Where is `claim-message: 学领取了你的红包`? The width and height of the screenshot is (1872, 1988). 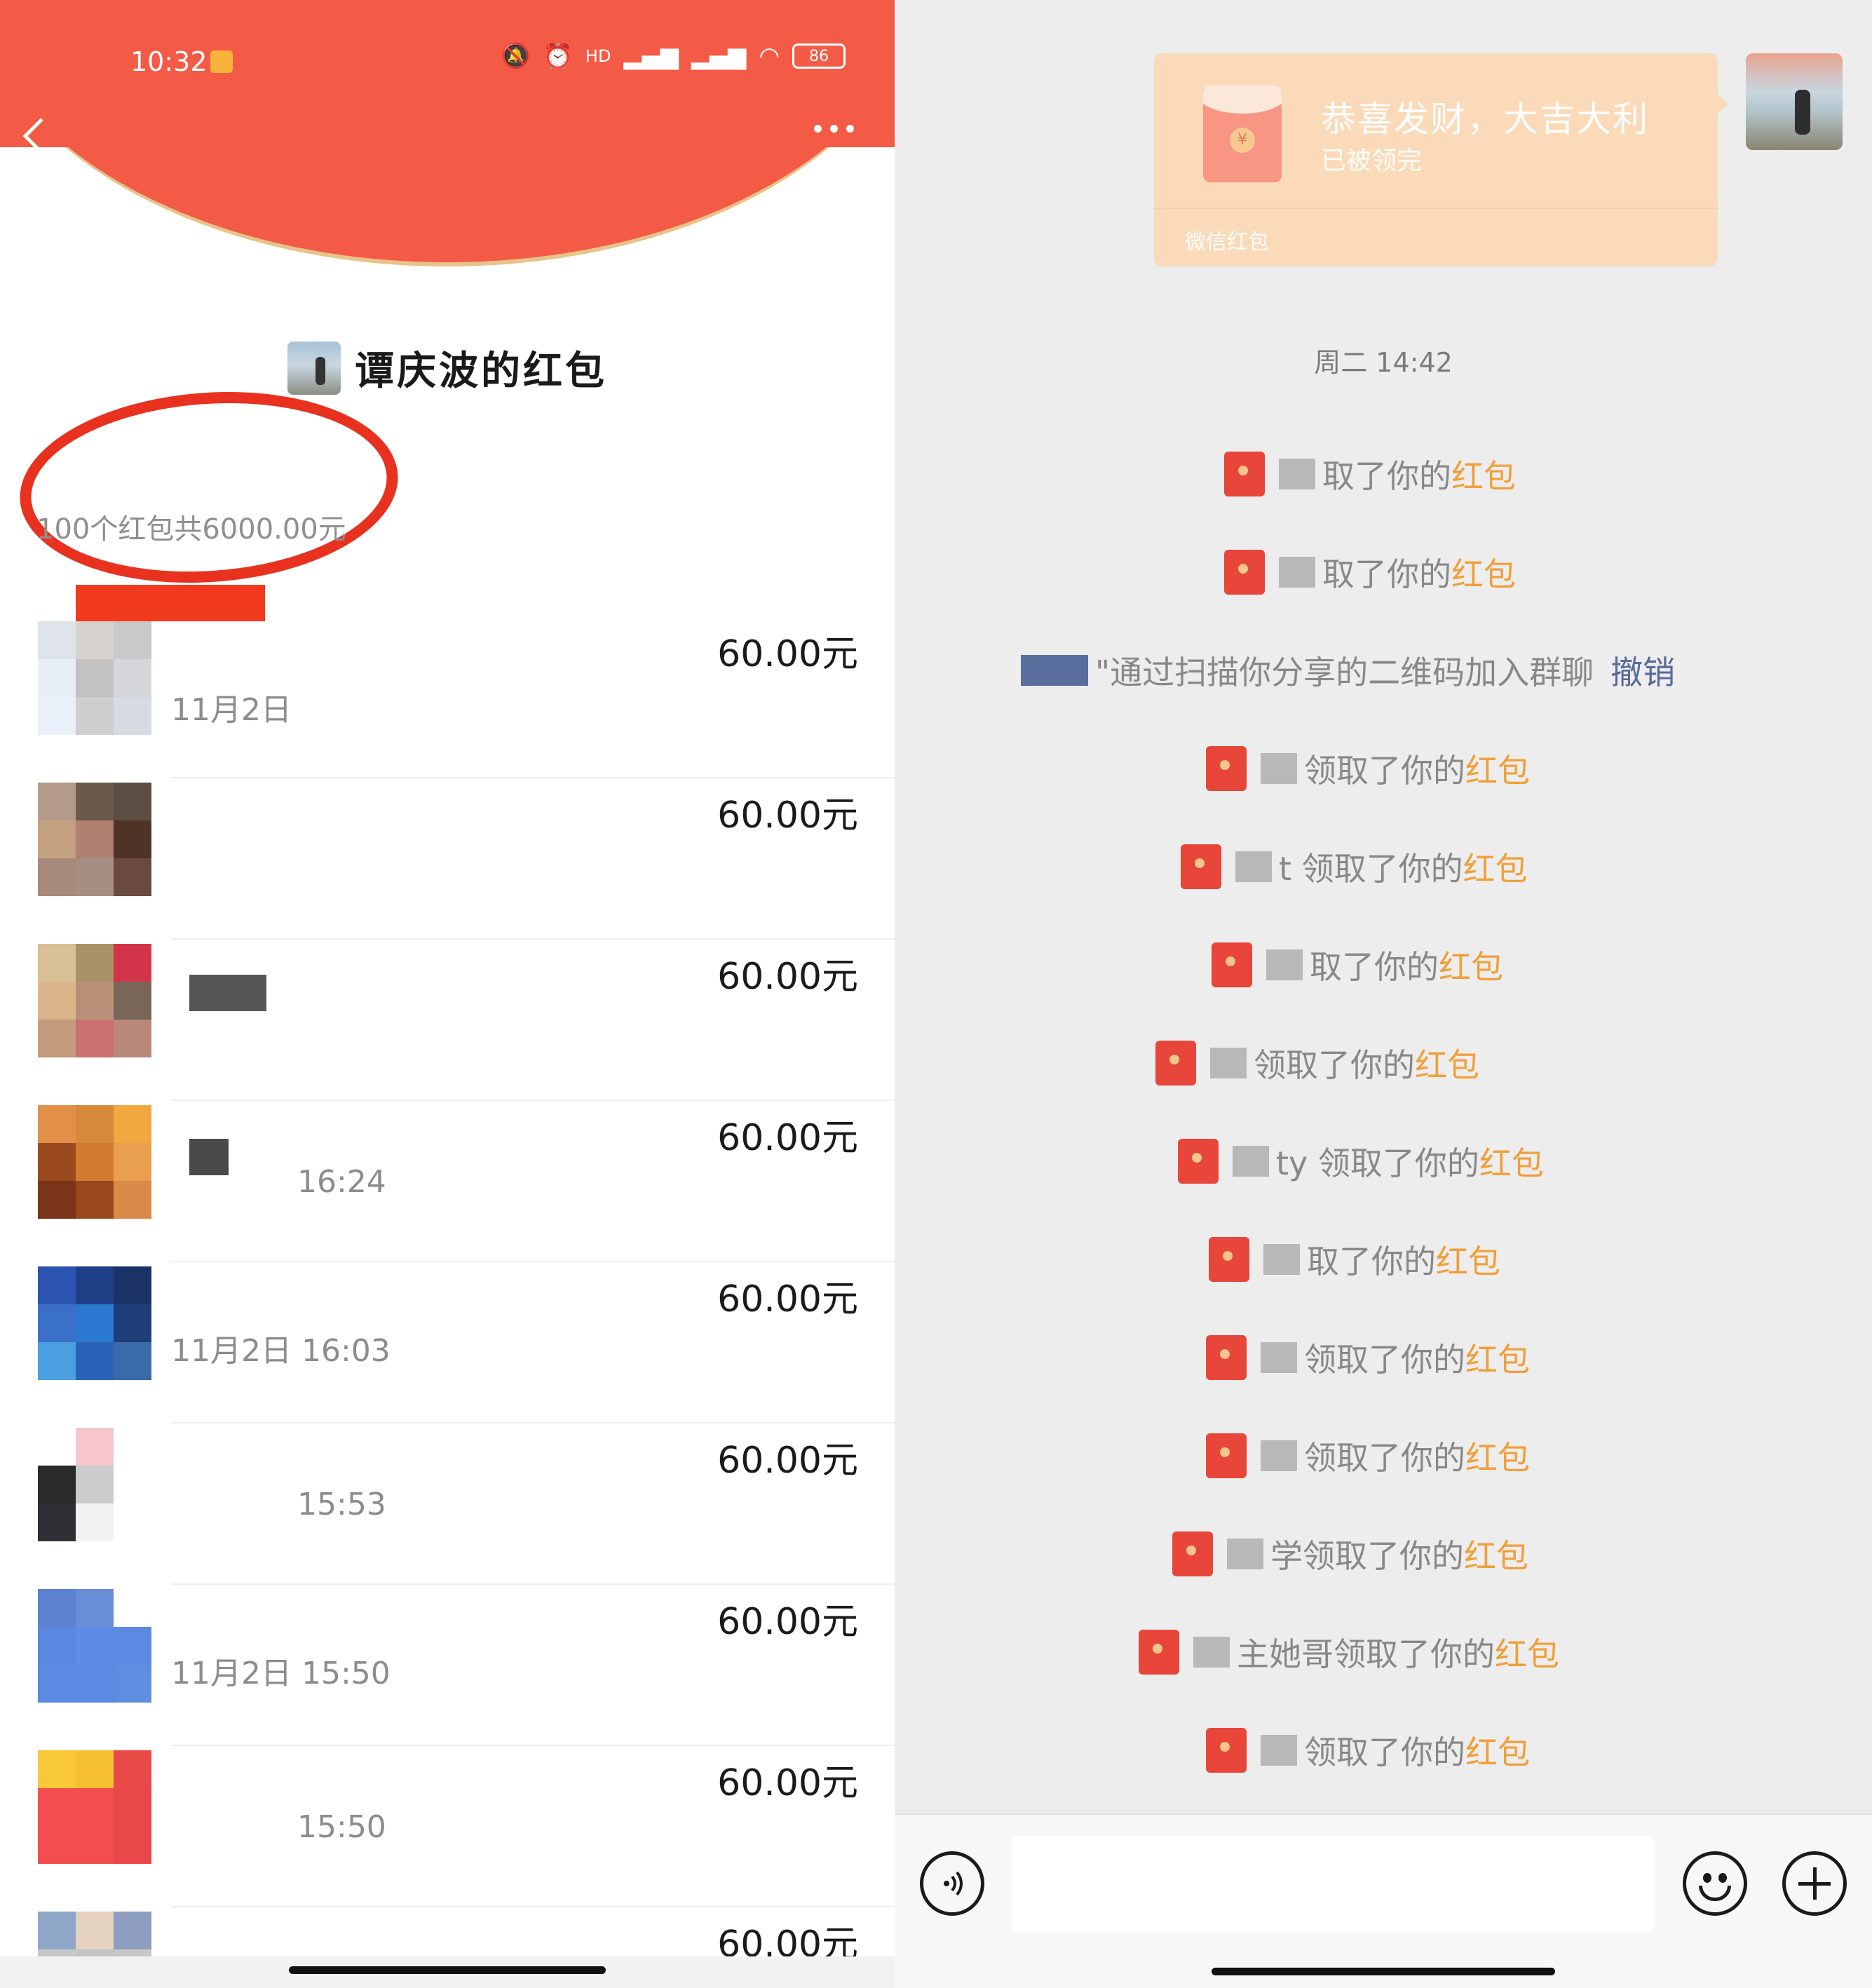 claim-message: 学领取了你的红包 is located at coordinates (1383, 1554).